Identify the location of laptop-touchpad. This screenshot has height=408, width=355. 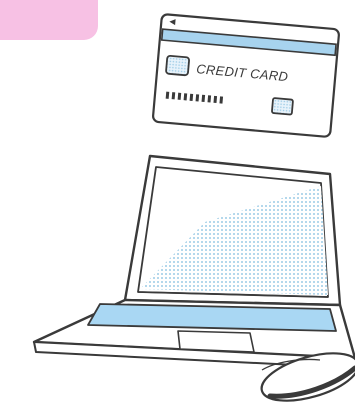
(216, 341).